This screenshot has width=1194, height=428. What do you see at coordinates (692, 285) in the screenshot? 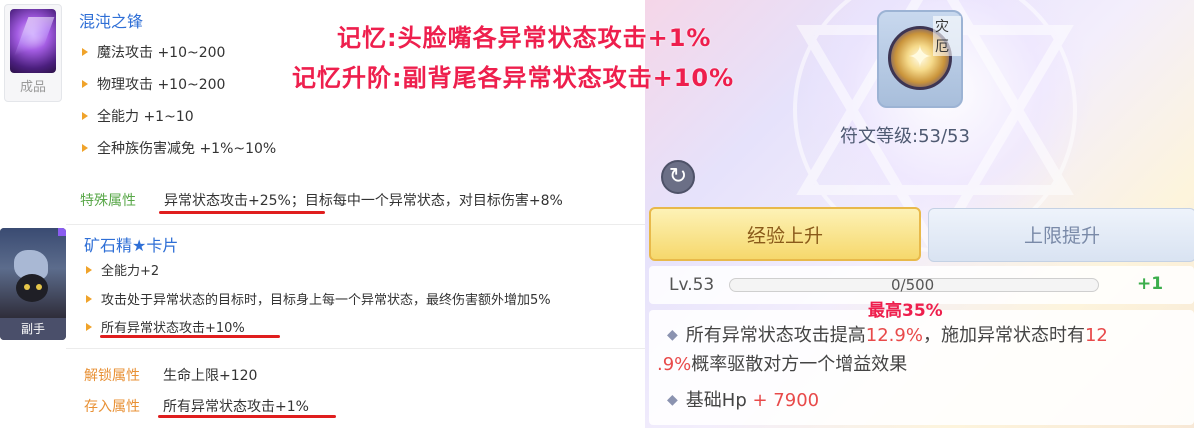
I see `level-text: Lv.53` at bounding box center [692, 285].